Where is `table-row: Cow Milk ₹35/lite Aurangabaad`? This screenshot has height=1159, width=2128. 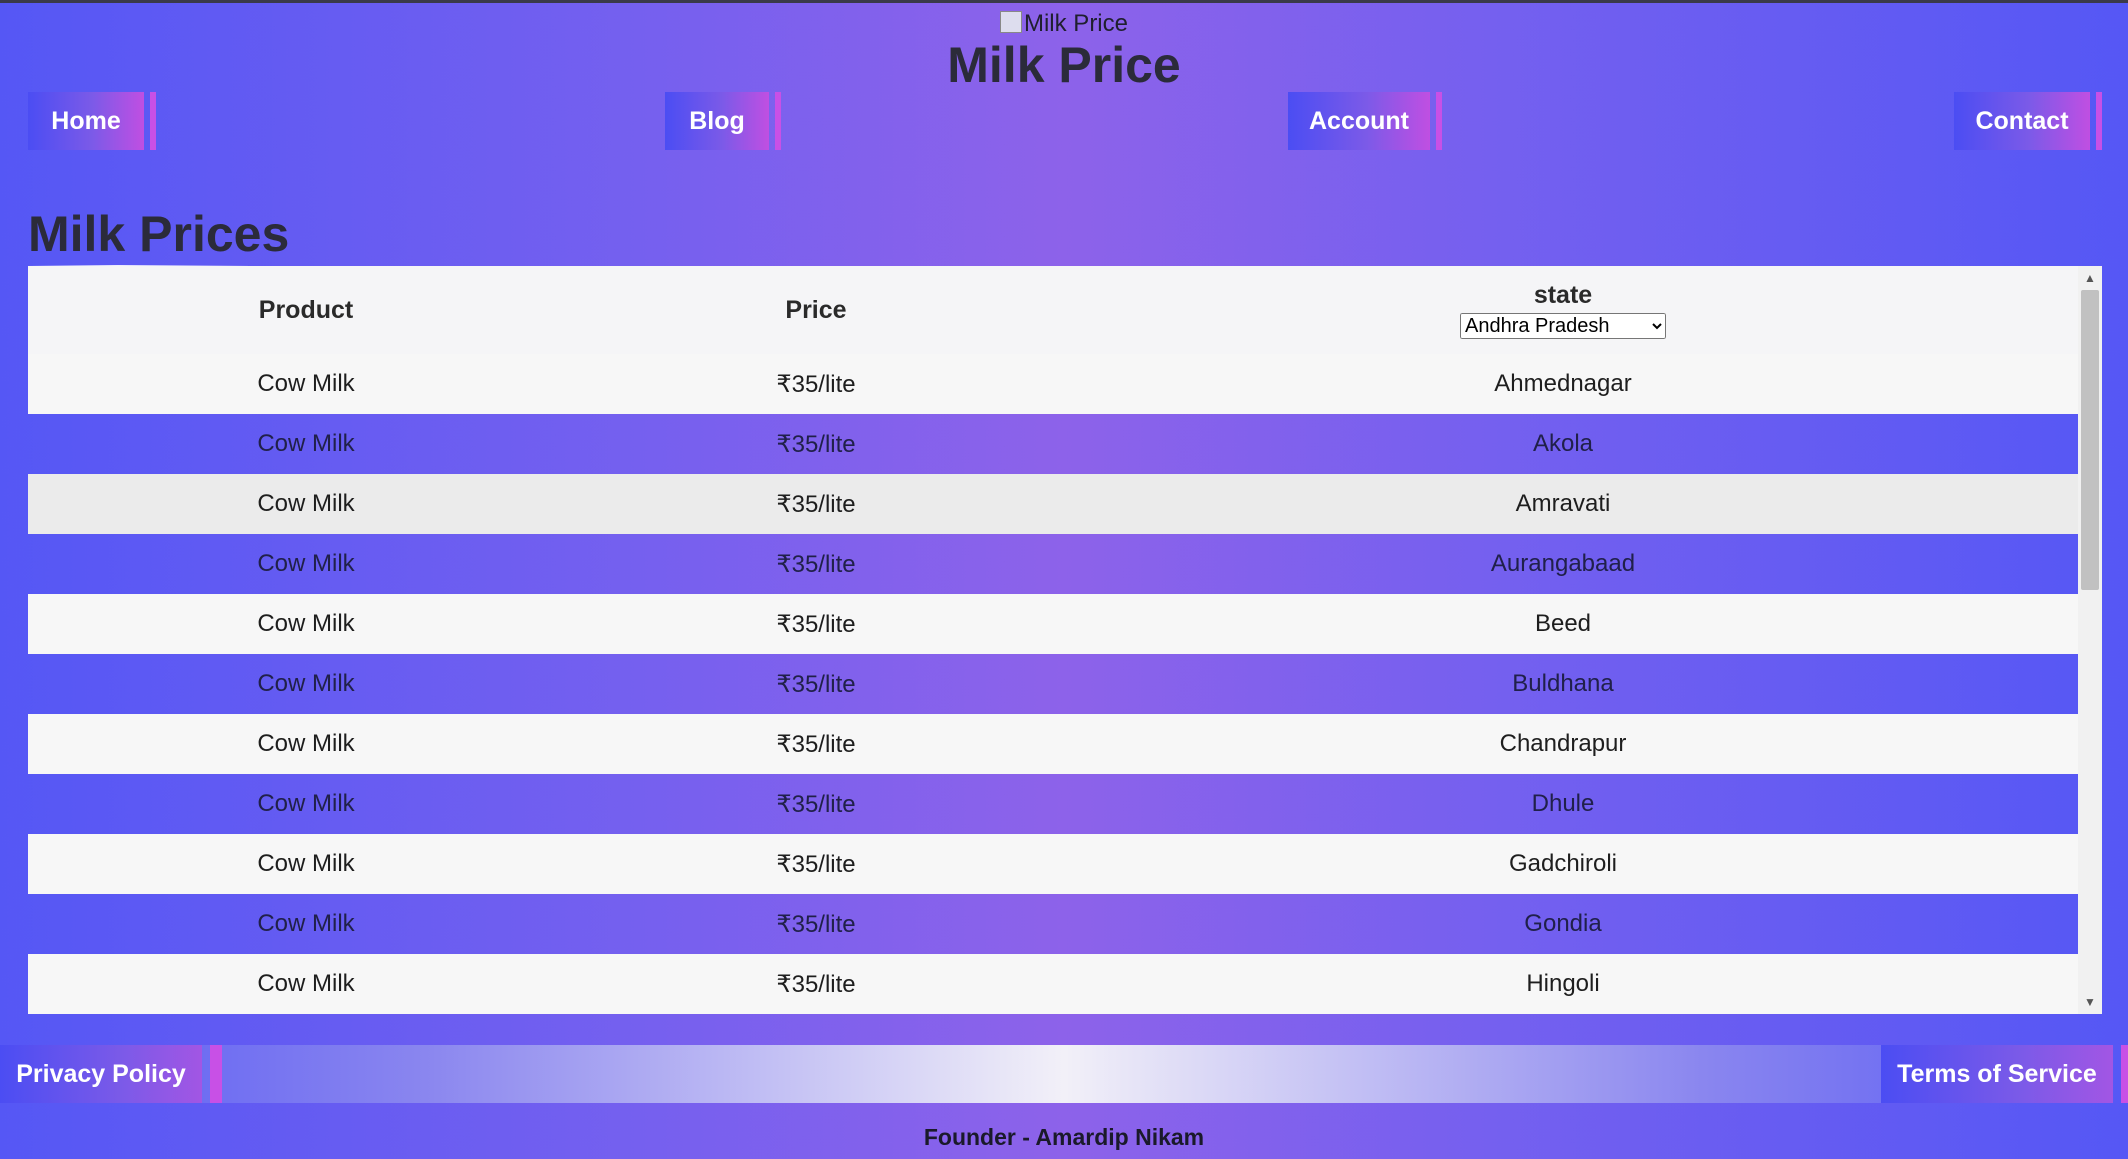 table-row: Cow Milk ₹35/lite Aurangabaad is located at coordinates (1053, 564).